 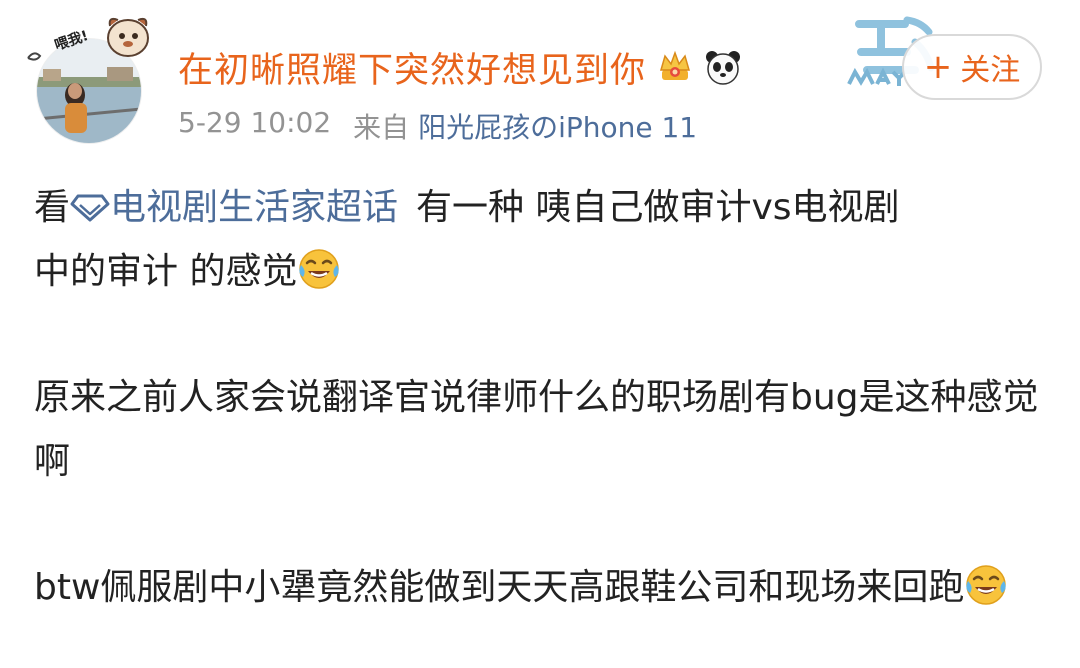 I want to click on paragraph-2: 原来之前人家会说翻译官说律师什么的职场剧有bug是这种感觉啊, so click(x=536, y=429).